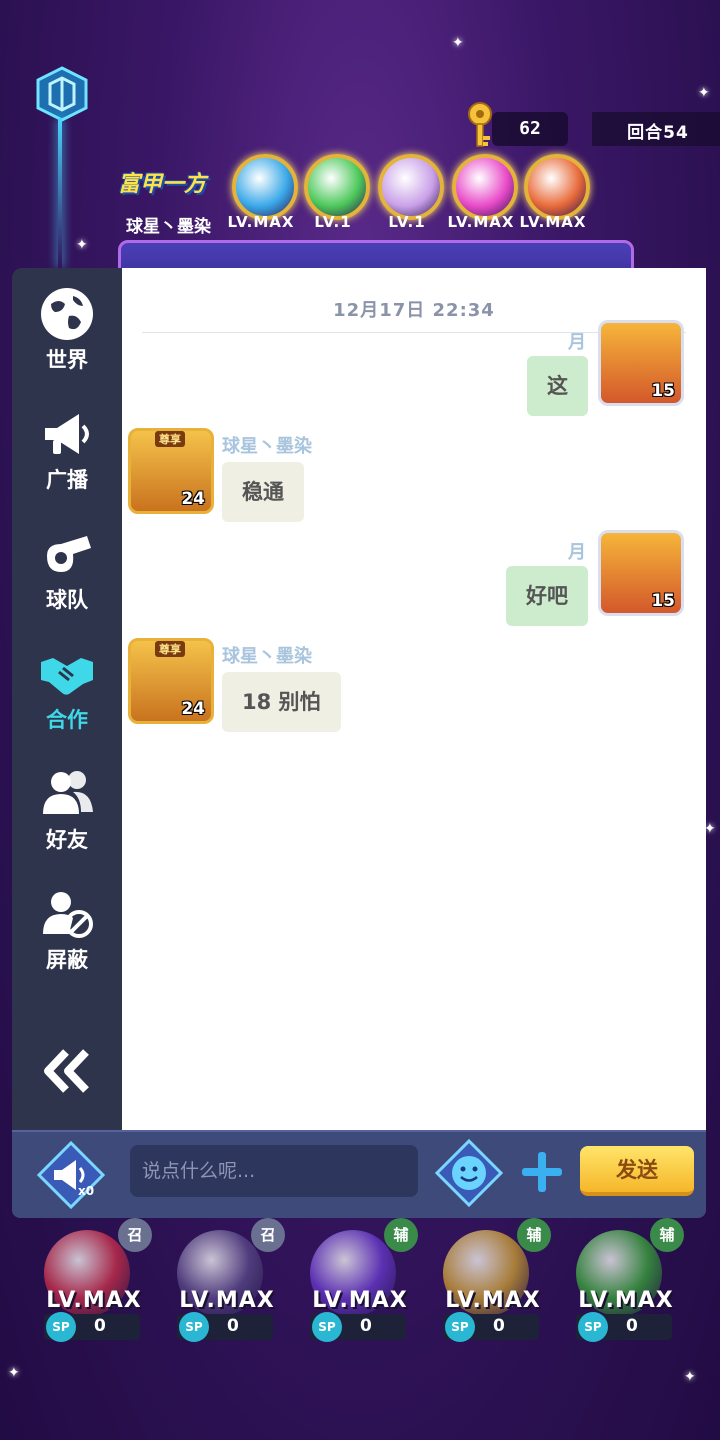  What do you see at coordinates (168, 227) in the screenshot?
I see `player-name: 球星丶墨染` at bounding box center [168, 227].